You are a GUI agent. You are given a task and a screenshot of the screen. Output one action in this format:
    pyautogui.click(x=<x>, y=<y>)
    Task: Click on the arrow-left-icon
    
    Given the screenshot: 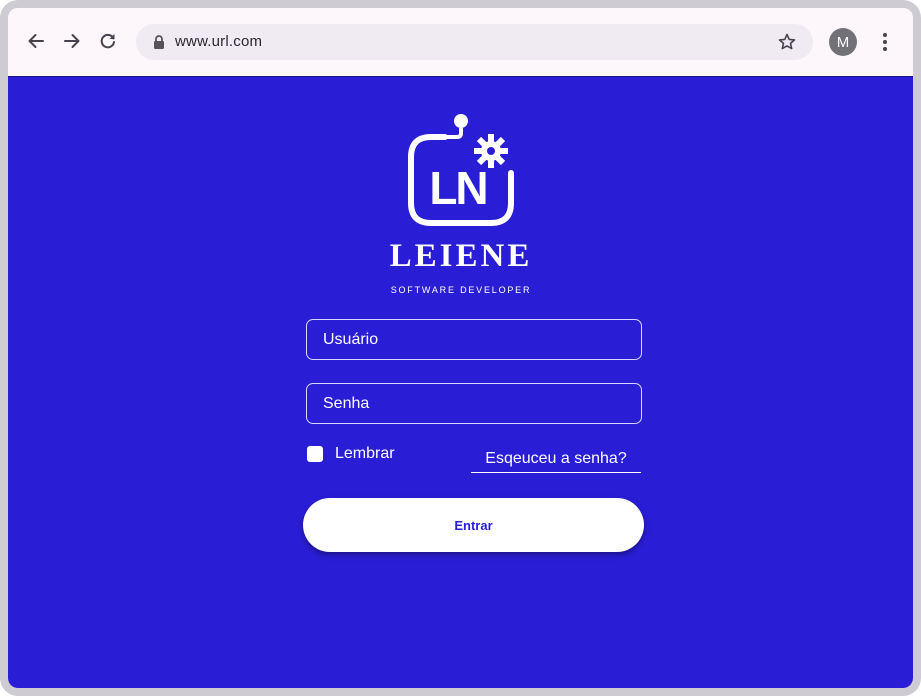 What is the action you would take?
    pyautogui.click(x=36, y=41)
    